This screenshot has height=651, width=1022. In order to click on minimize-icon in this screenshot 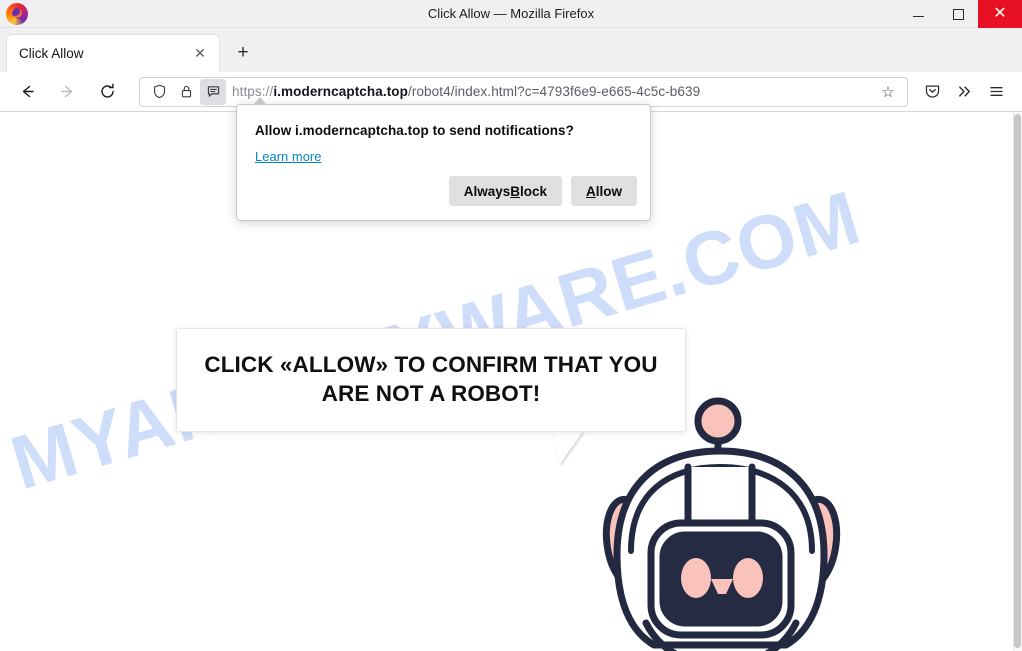, I will do `click(918, 16)`.